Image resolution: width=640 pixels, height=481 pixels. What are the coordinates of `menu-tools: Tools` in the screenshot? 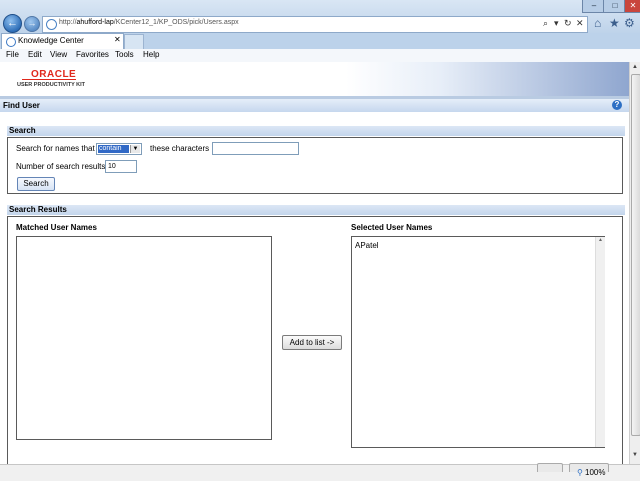 It's located at (124, 54).